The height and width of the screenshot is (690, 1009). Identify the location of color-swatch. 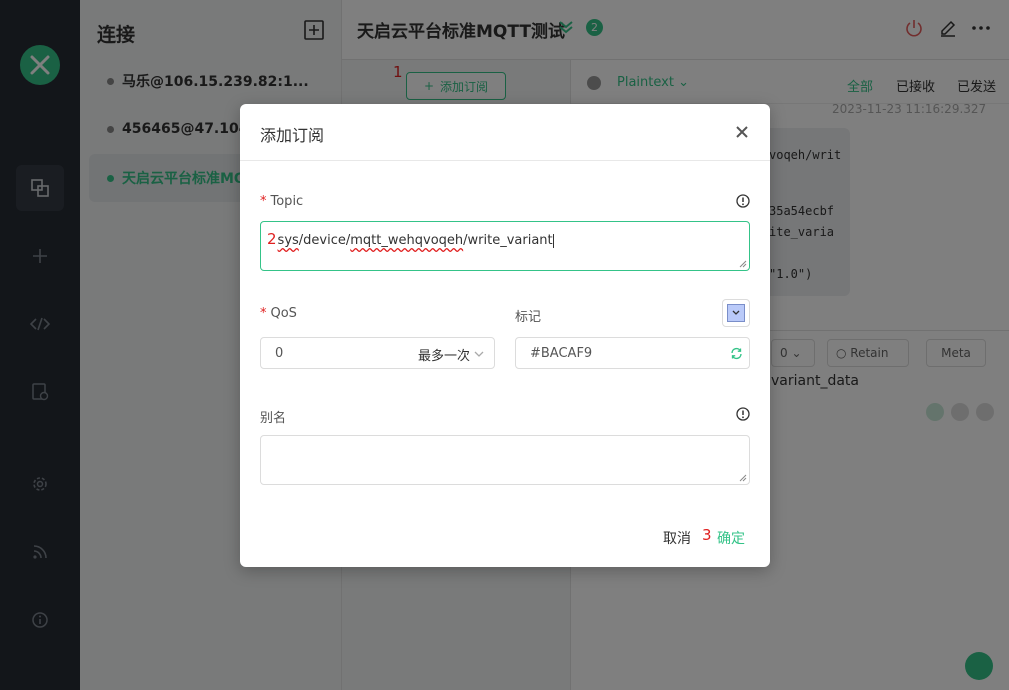
(736, 313).